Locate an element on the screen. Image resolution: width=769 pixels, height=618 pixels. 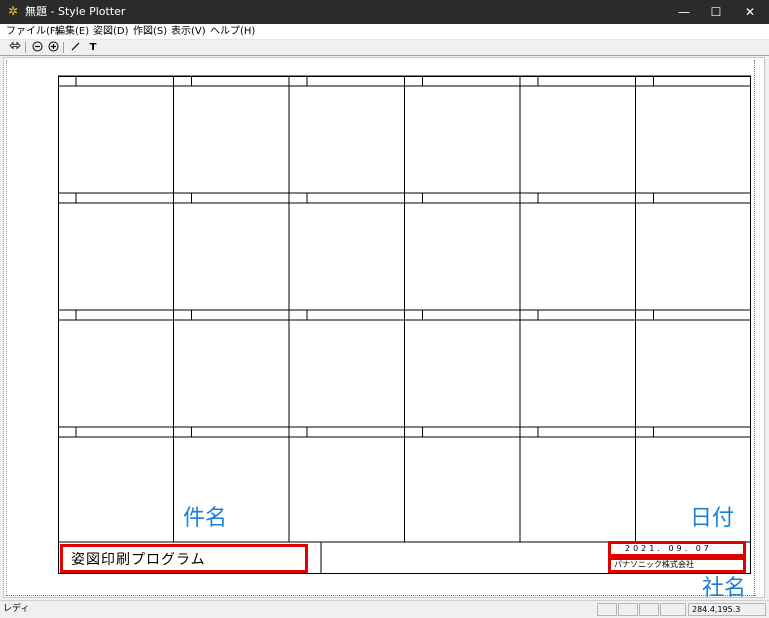
date-field: 2021. 09. 07 is located at coordinates (677, 549).